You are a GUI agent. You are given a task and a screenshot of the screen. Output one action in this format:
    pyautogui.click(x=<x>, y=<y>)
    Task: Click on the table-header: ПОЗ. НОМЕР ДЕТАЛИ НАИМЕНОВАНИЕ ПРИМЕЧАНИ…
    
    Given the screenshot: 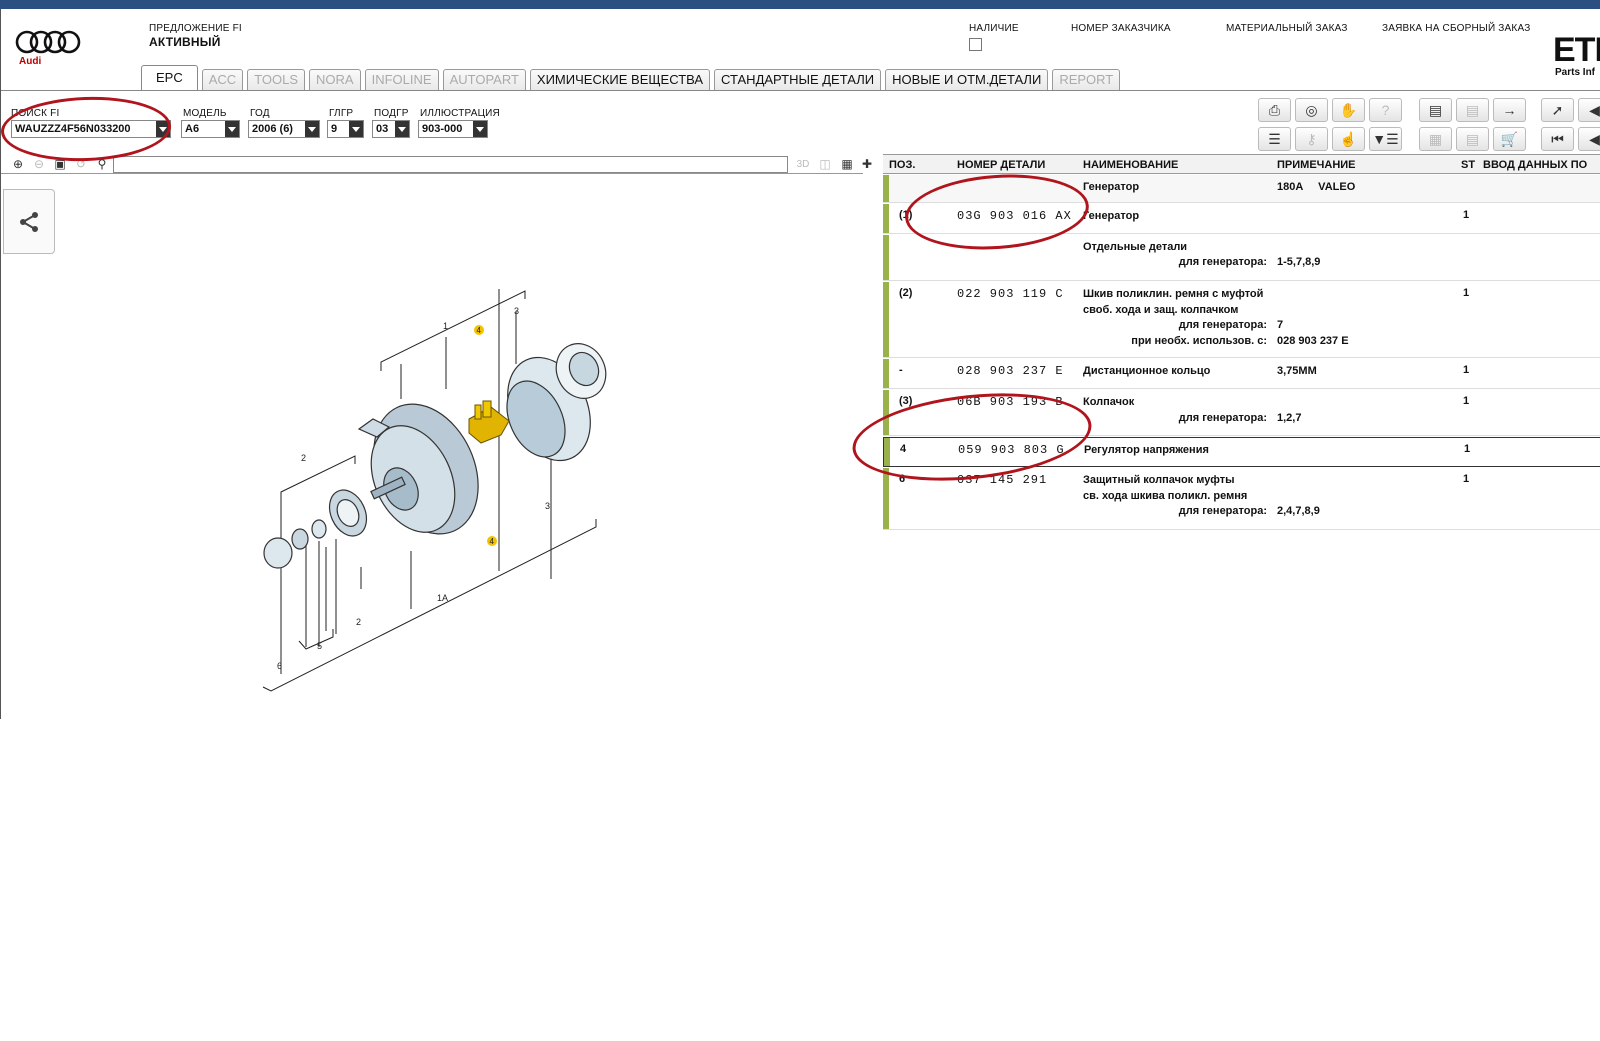 What is the action you would take?
    pyautogui.click(x=1241, y=164)
    